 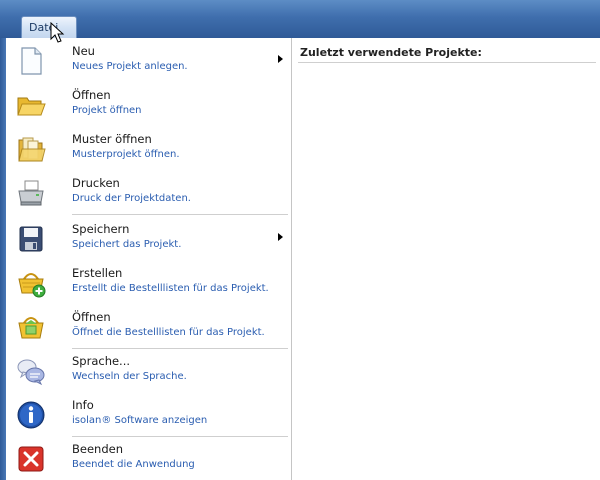 I want to click on recent-projects-title: Zuletzt verwendete Projekte:, so click(x=391, y=52).